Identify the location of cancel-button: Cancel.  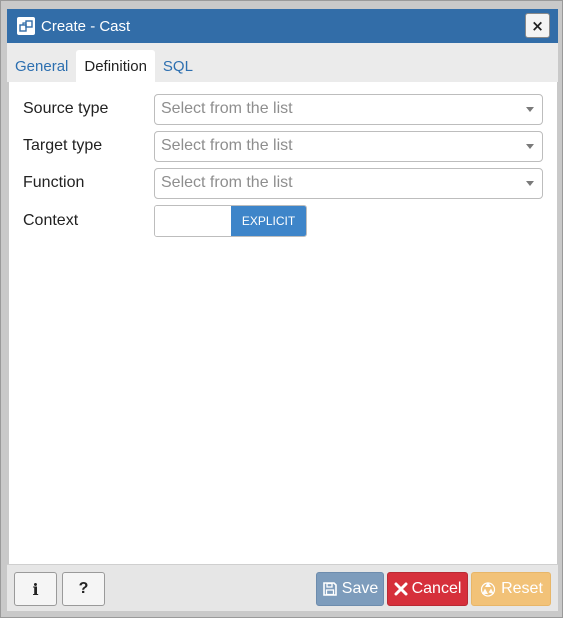
(427, 589).